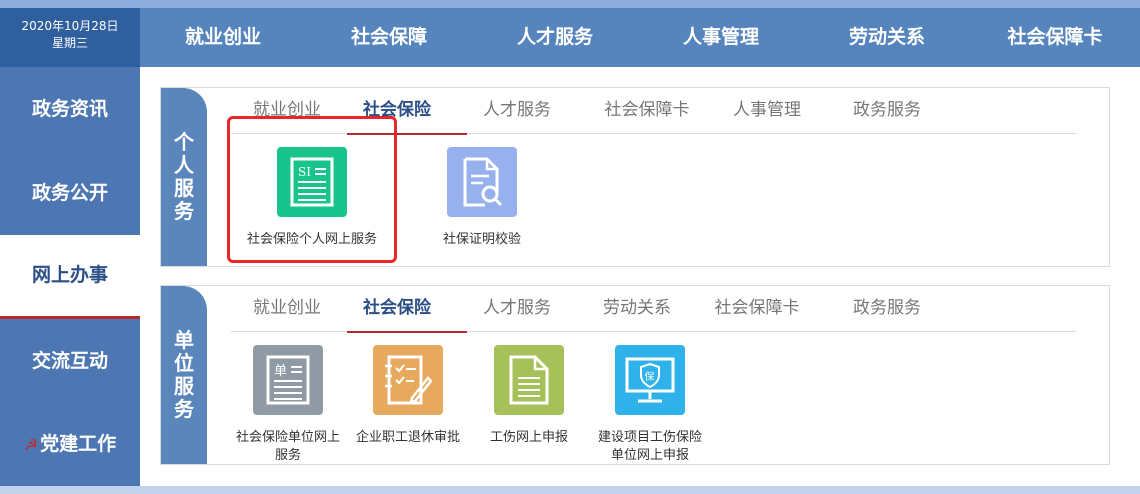 This screenshot has height=494, width=1140. I want to click on unit-services-label: 单 位 服 务, so click(184, 375).